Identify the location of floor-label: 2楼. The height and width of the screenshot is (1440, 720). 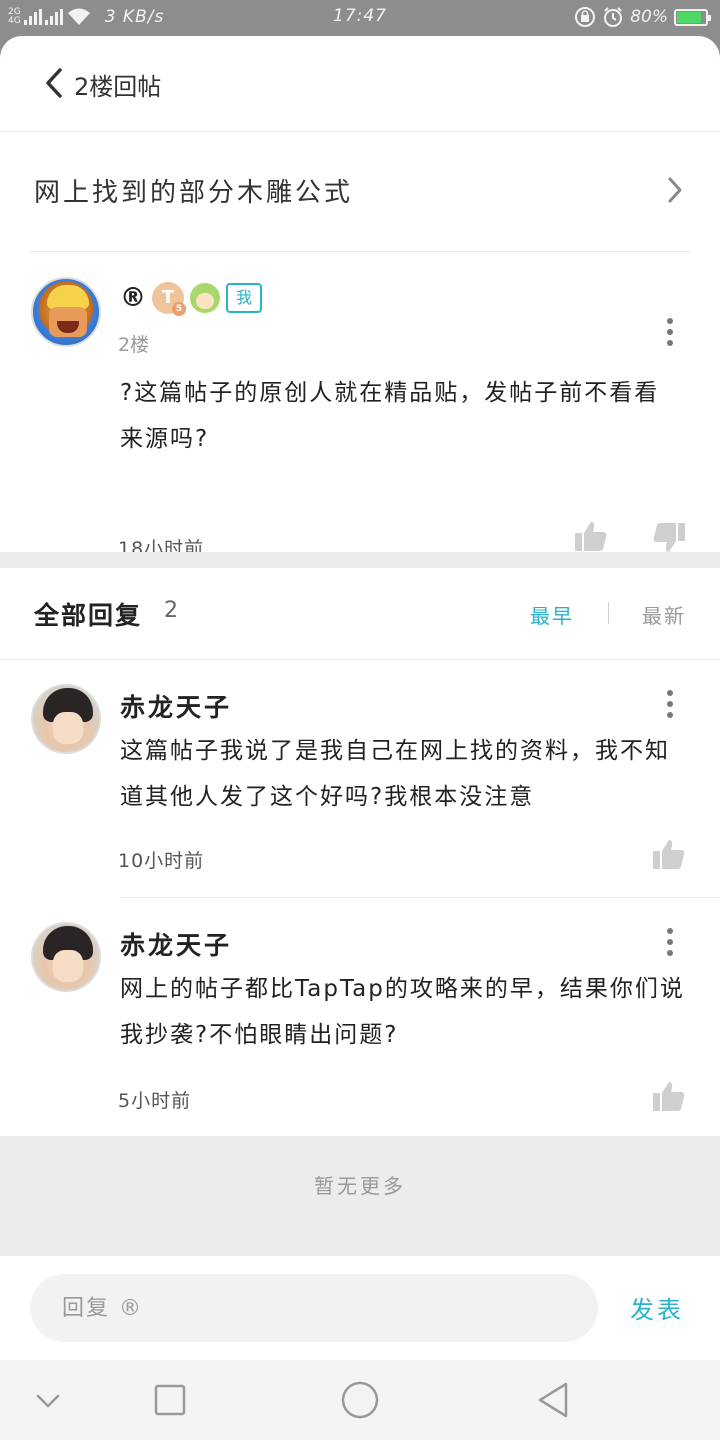
(134, 345).